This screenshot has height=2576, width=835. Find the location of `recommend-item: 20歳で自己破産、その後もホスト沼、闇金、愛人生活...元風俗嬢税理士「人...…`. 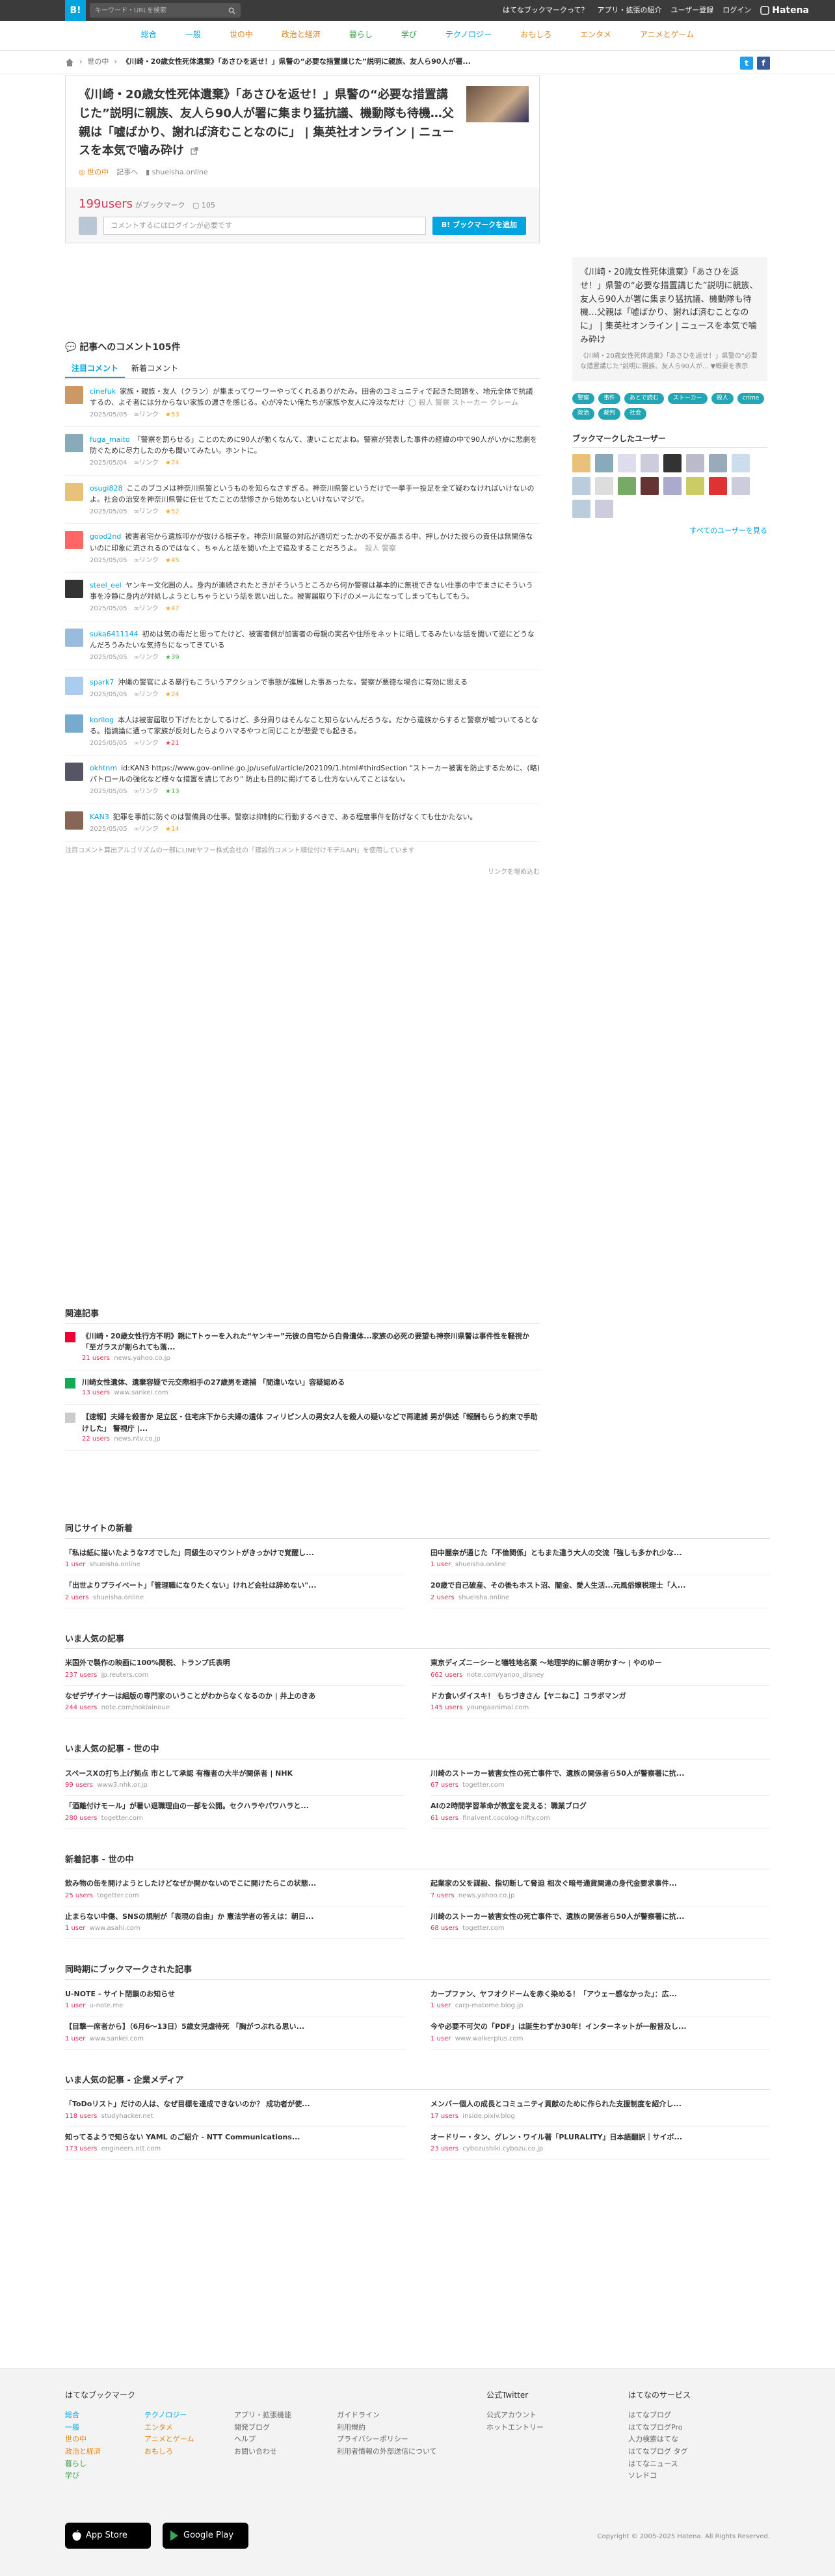

recommend-item: 20歳で自己破産、その後もホスト沼、闇金、愛人生活...元風俗嬢税理士「人...… is located at coordinates (600, 1591).